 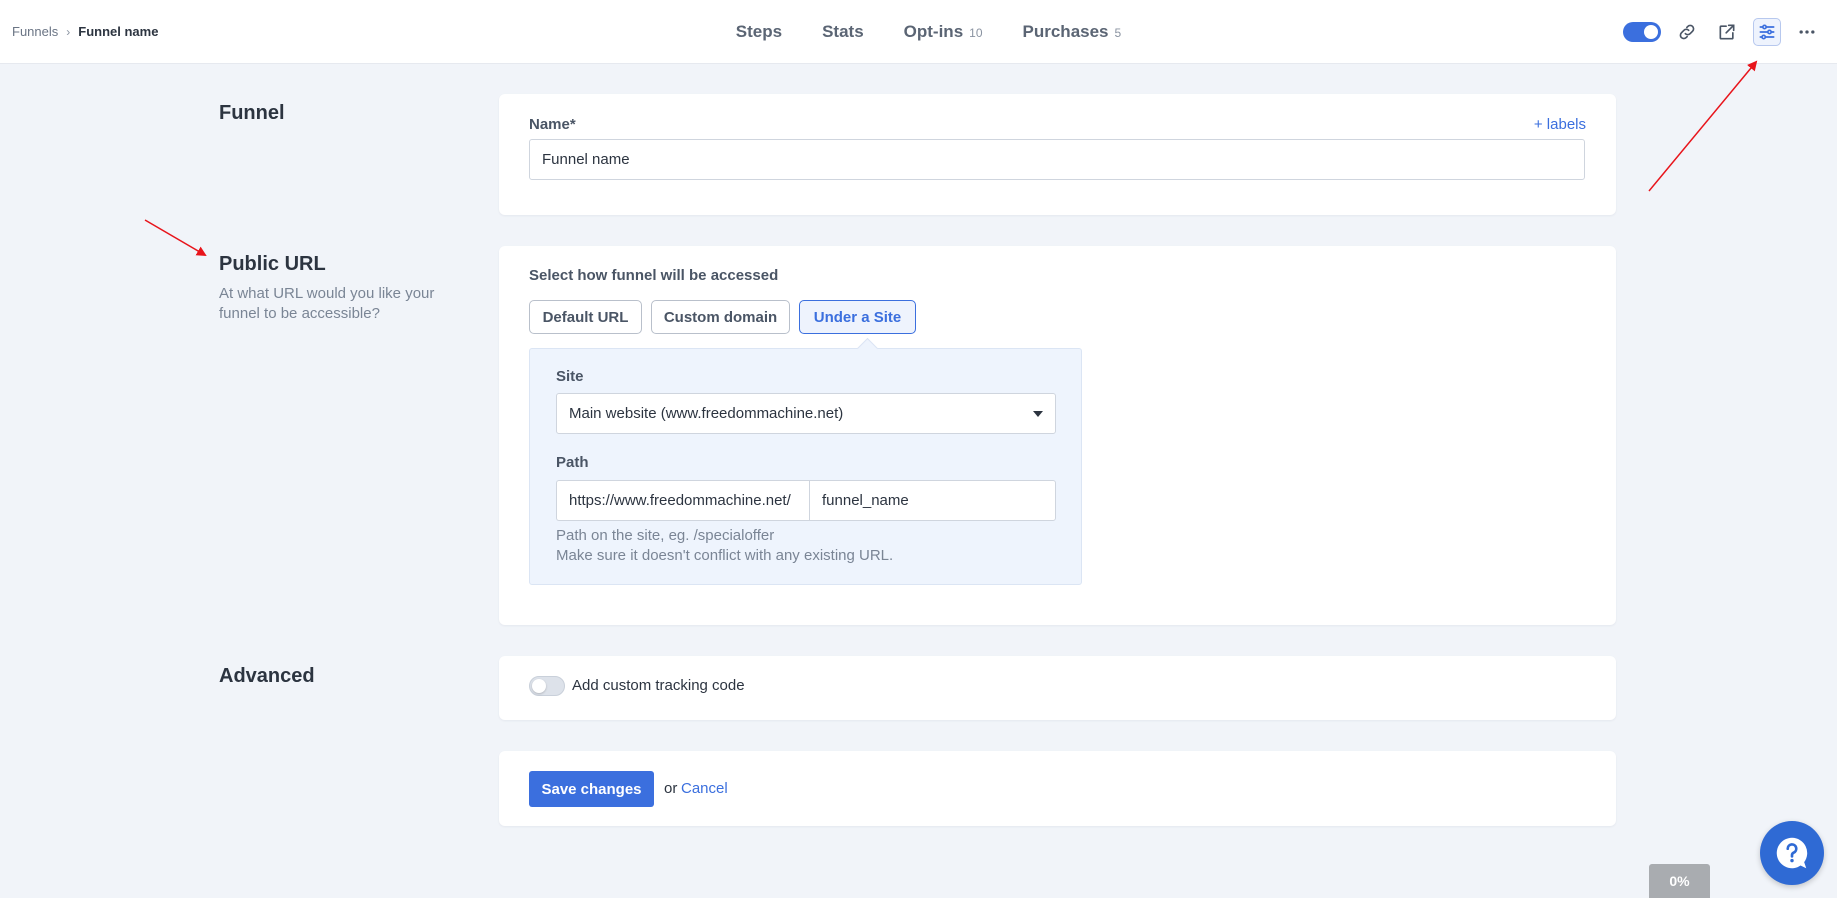 I want to click on help-chat-button, so click(x=1792, y=853).